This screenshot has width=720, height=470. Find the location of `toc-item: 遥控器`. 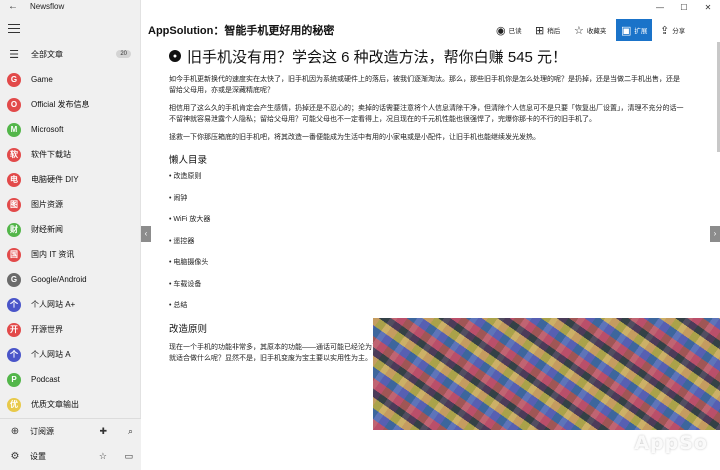

toc-item: 遥控器 is located at coordinates (439, 246).